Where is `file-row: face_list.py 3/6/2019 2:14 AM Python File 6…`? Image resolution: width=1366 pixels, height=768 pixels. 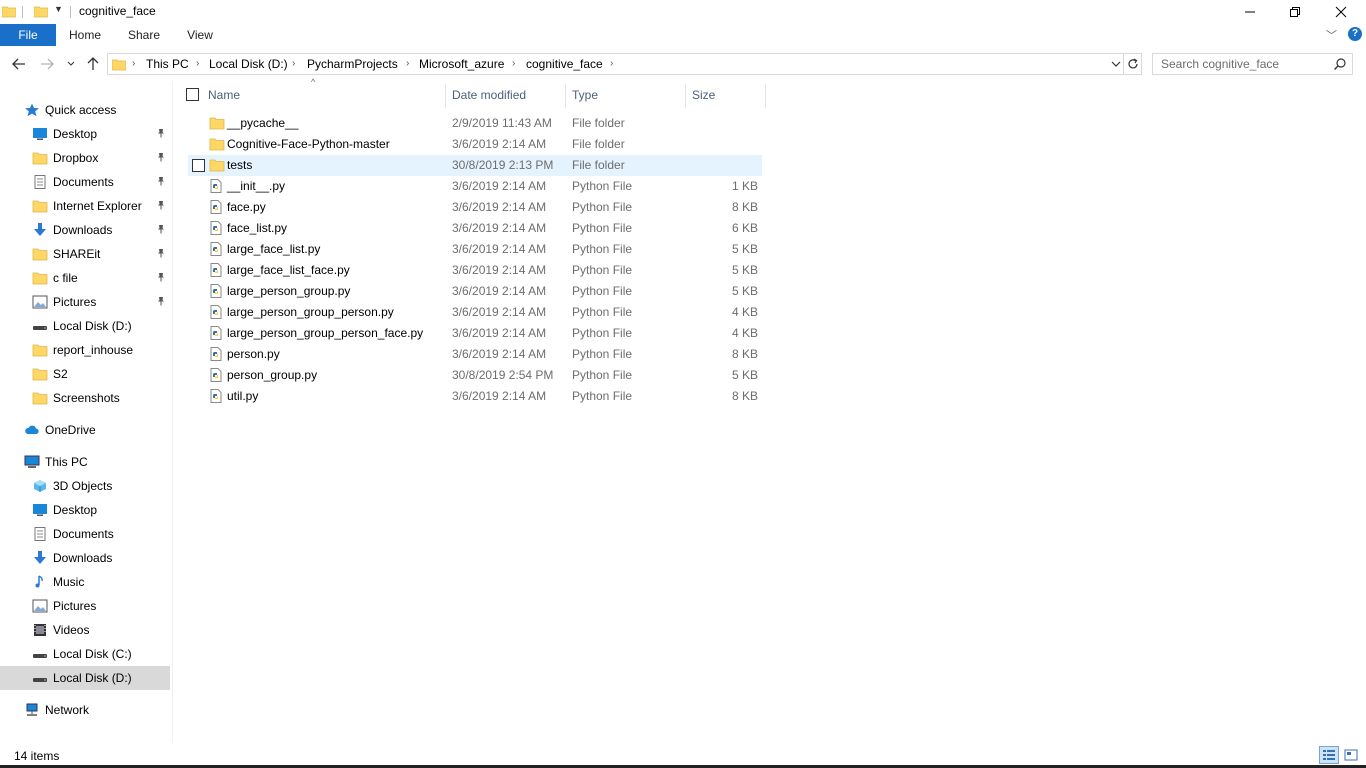 file-row: face_list.py 3/6/2019 2:14 AM Python File 6… is located at coordinates (475, 228).